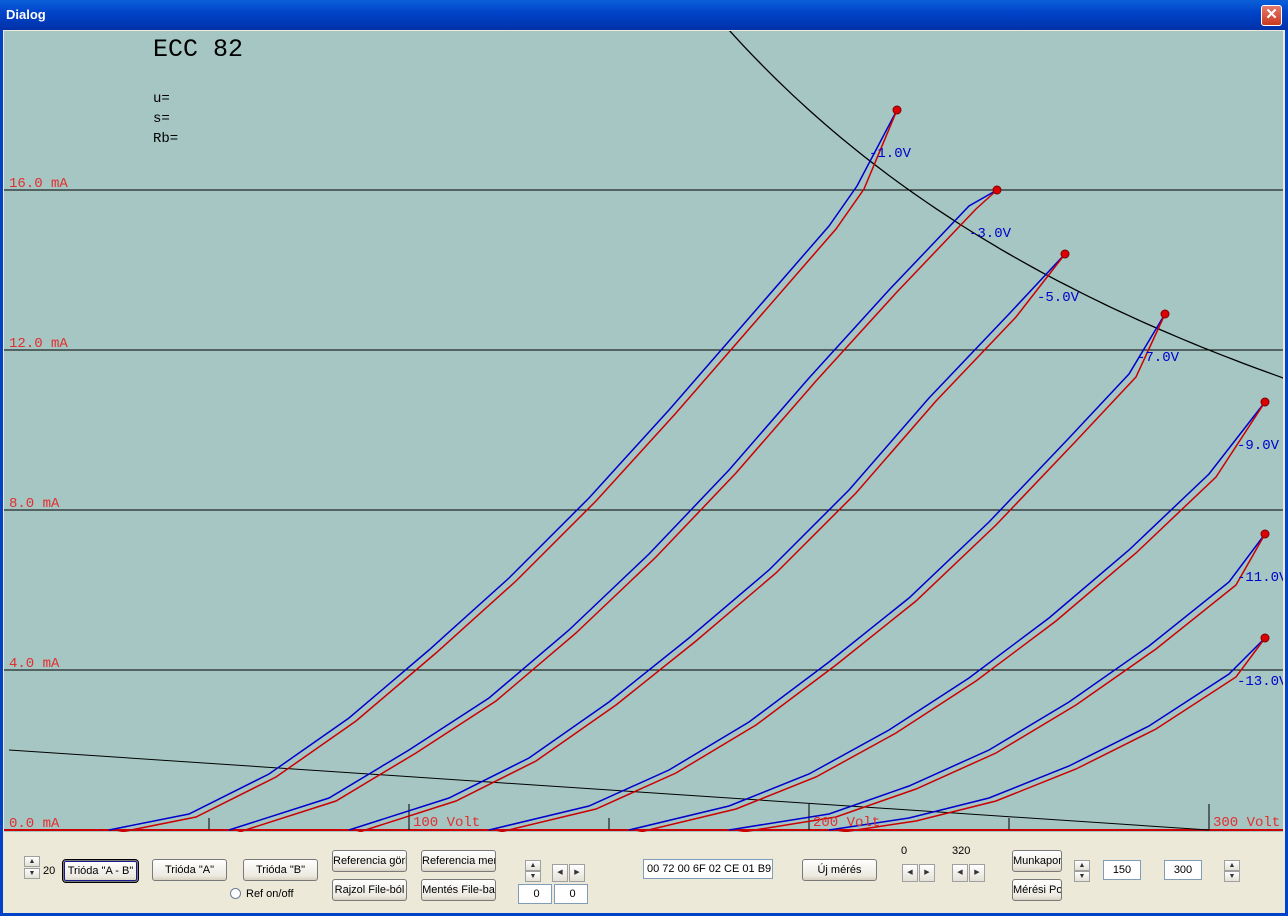  Describe the element at coordinates (904, 851) in the screenshot. I see `scroll-min-label: 0` at that location.